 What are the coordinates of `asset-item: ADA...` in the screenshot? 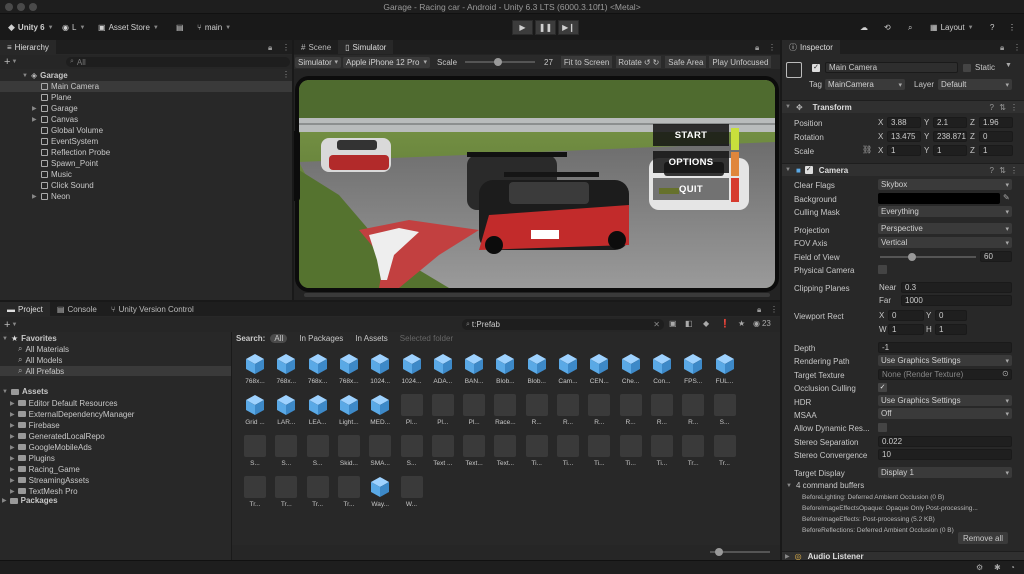 It's located at (443, 371).